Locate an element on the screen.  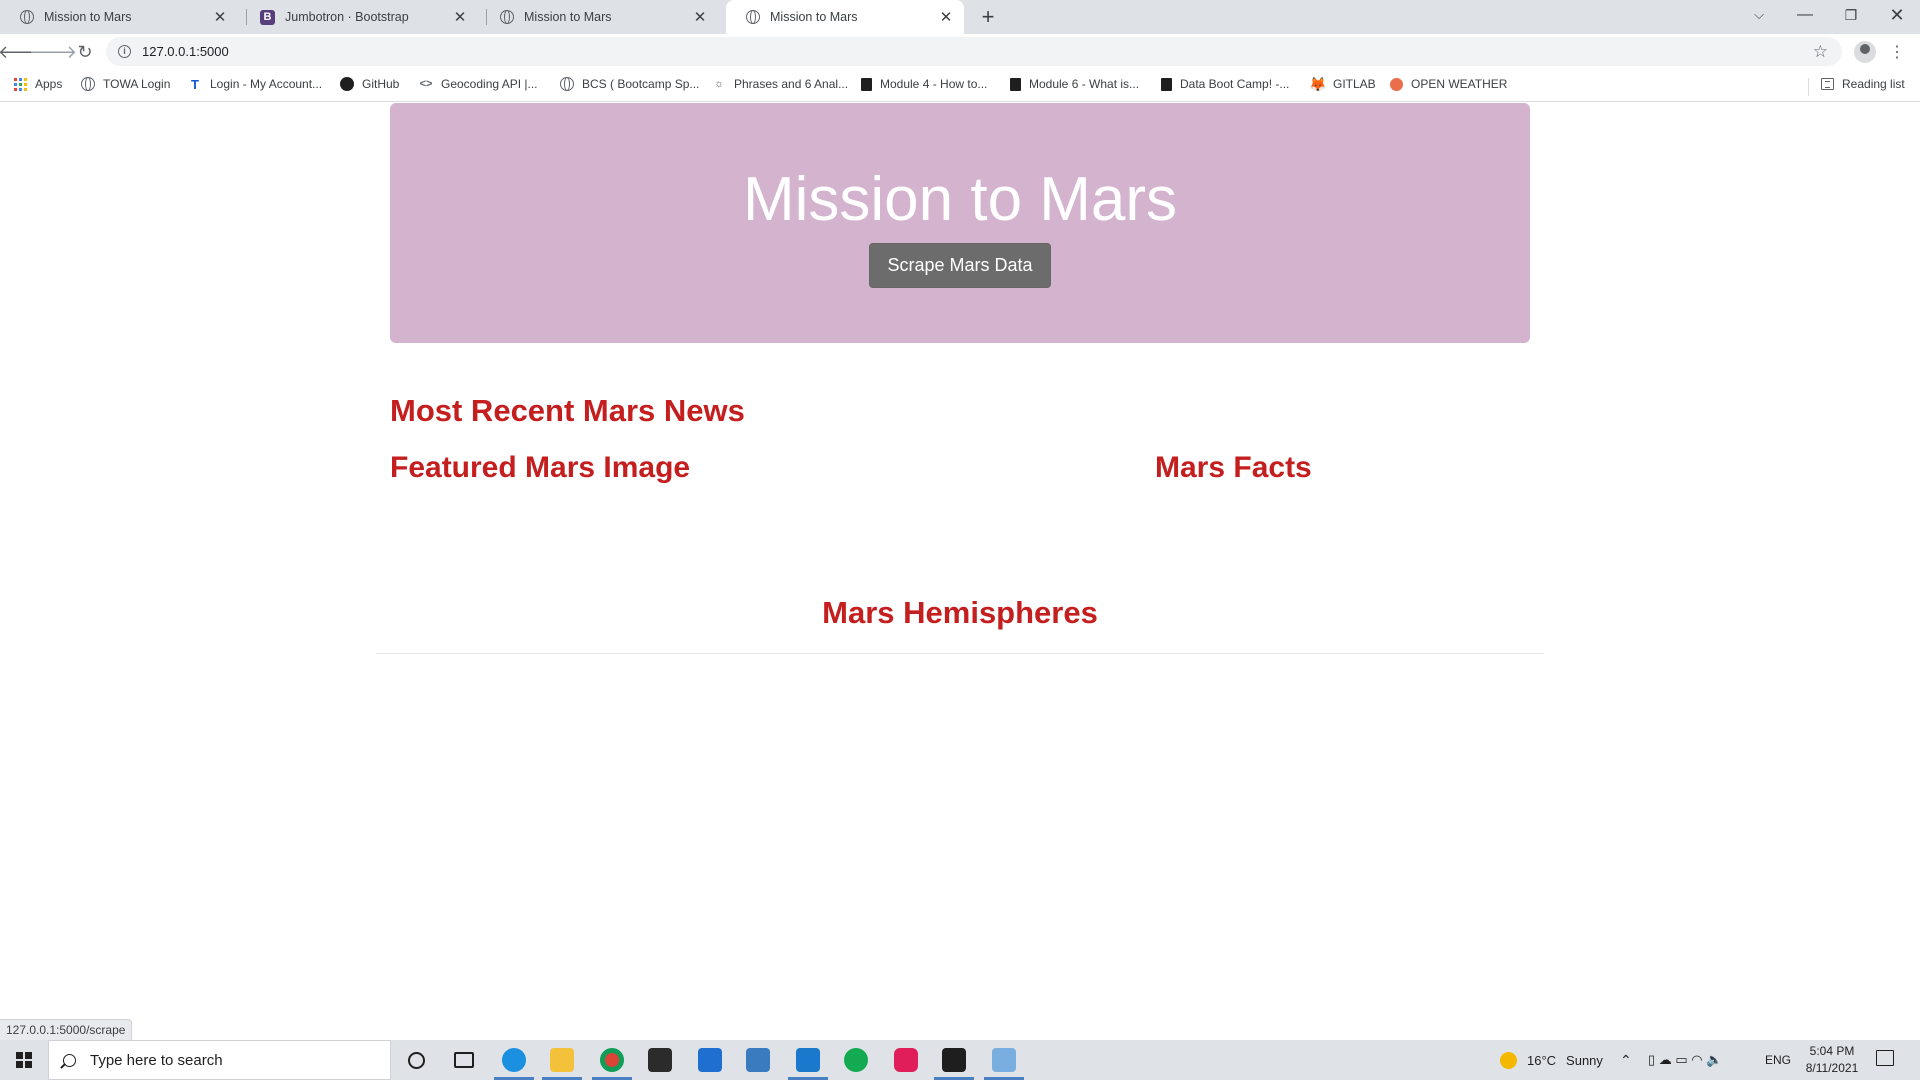
cortana-button is located at coordinates (416, 1060).